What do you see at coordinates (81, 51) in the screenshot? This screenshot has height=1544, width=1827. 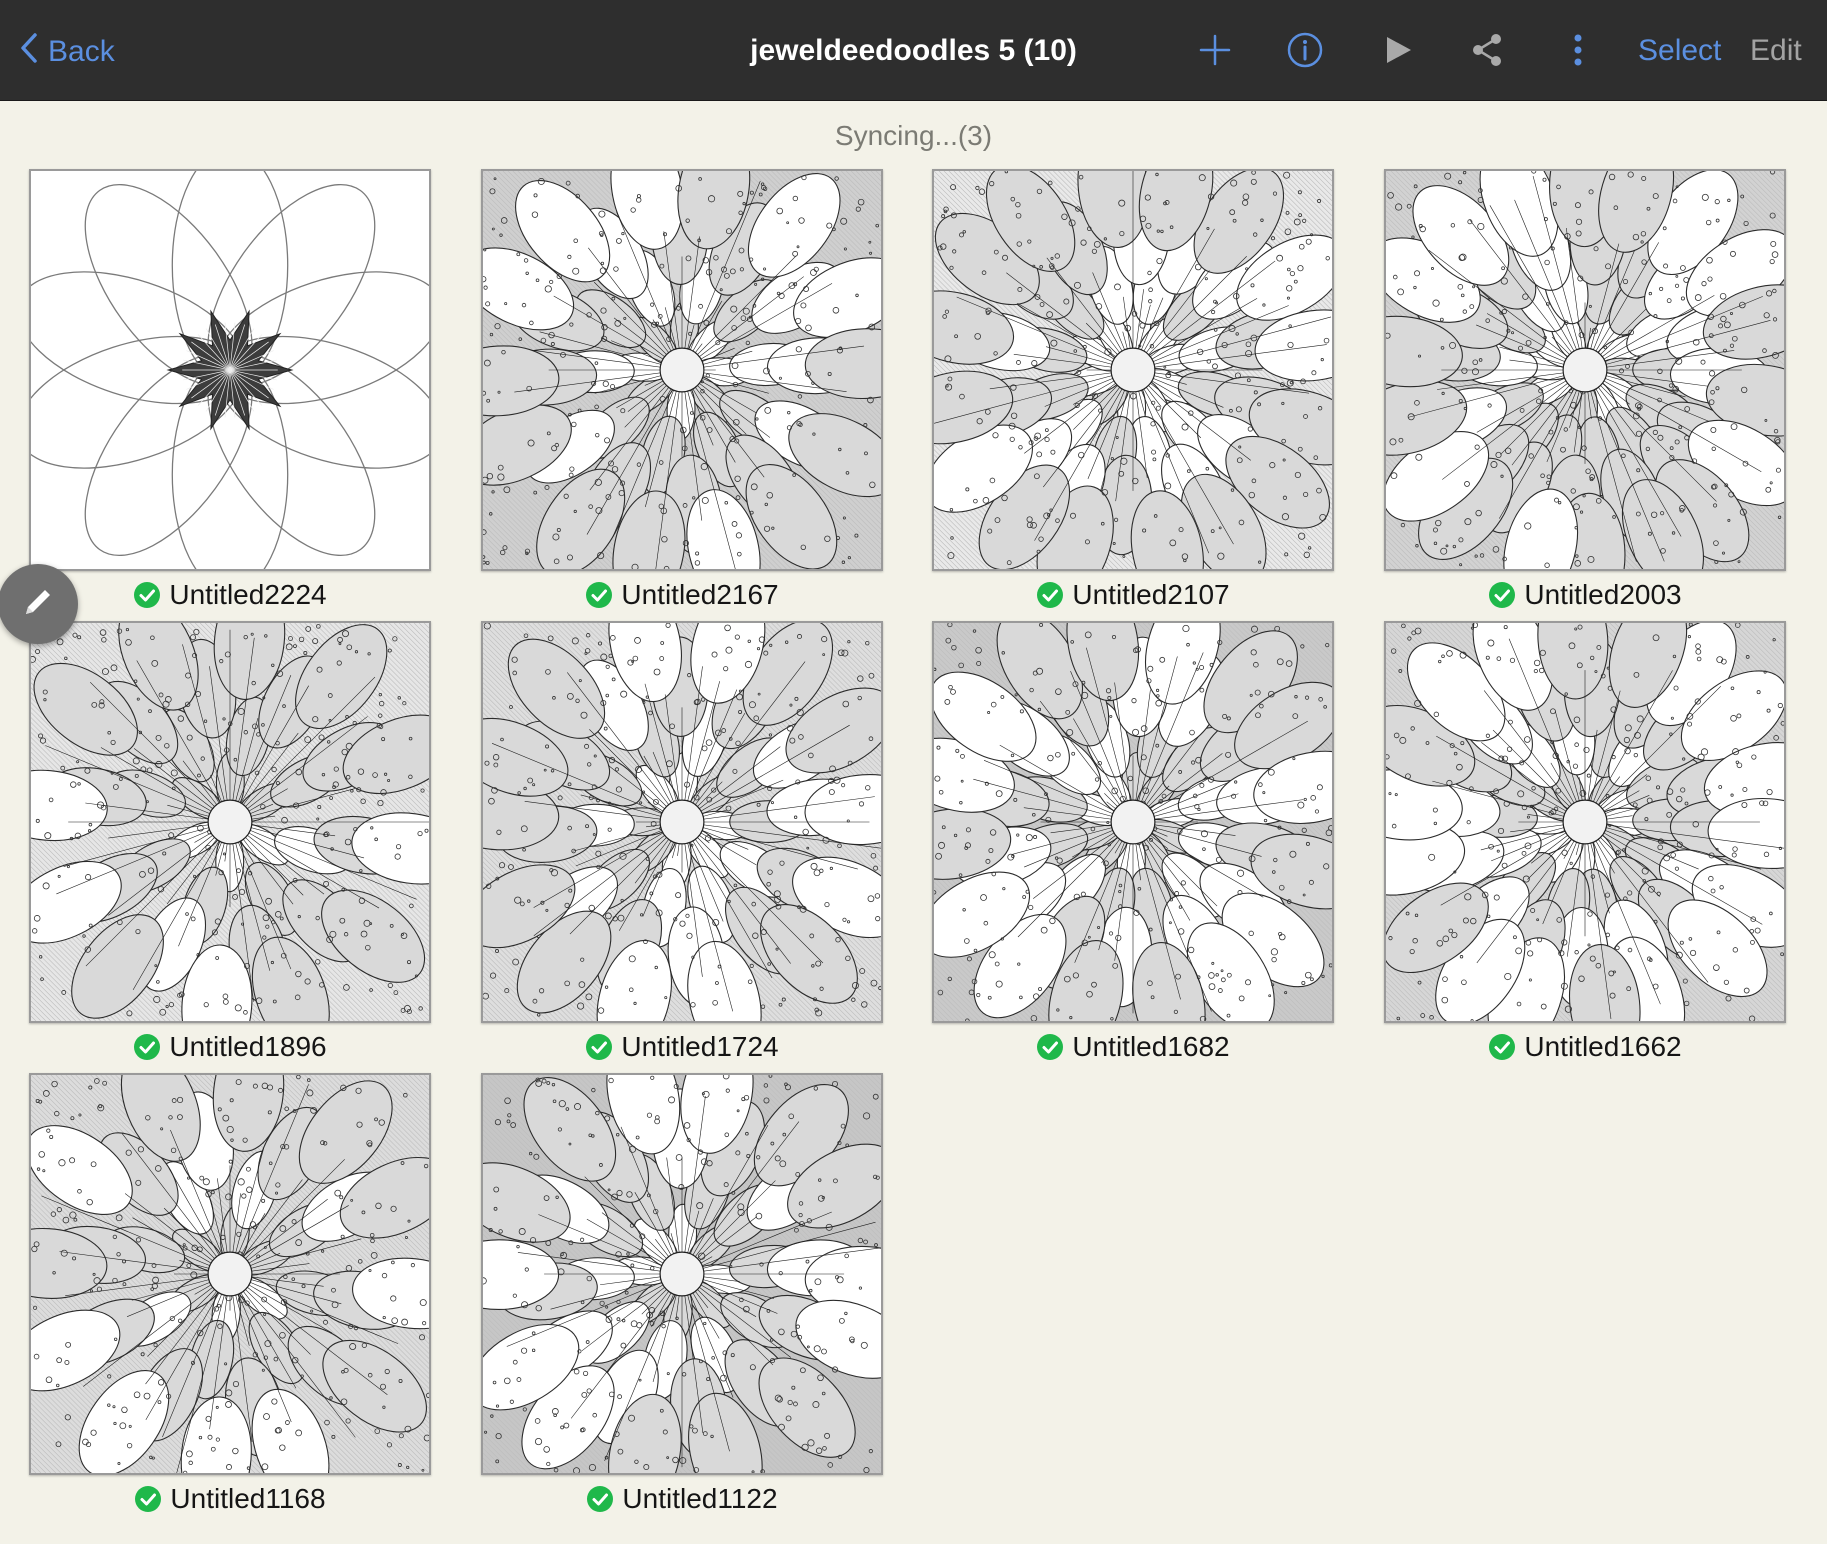 I see `back-label: Back` at bounding box center [81, 51].